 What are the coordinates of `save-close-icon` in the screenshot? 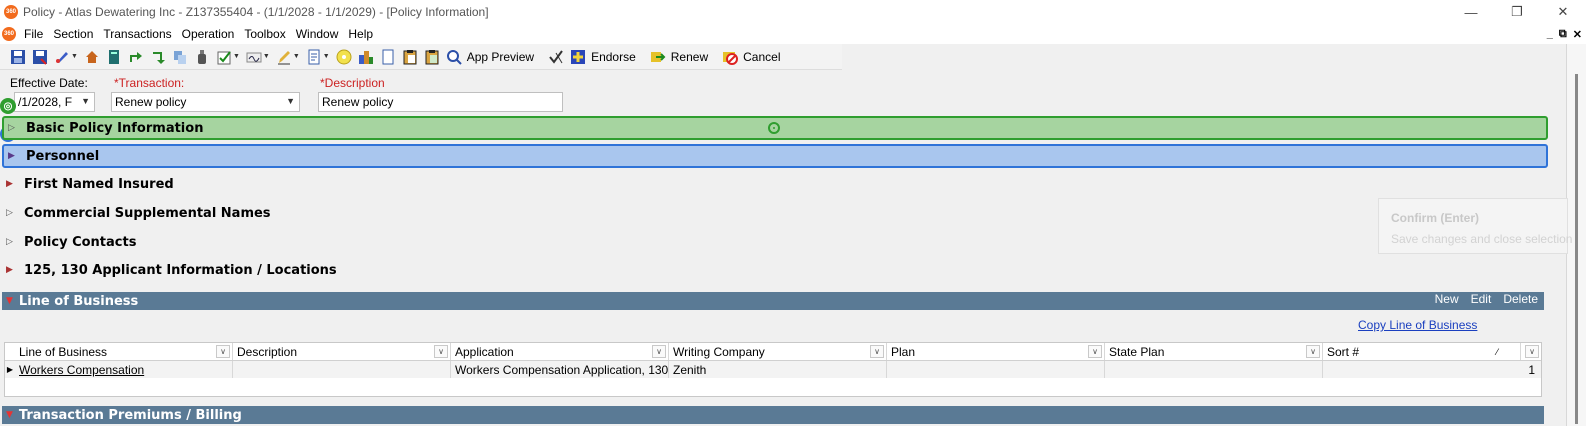 It's located at (40, 57).